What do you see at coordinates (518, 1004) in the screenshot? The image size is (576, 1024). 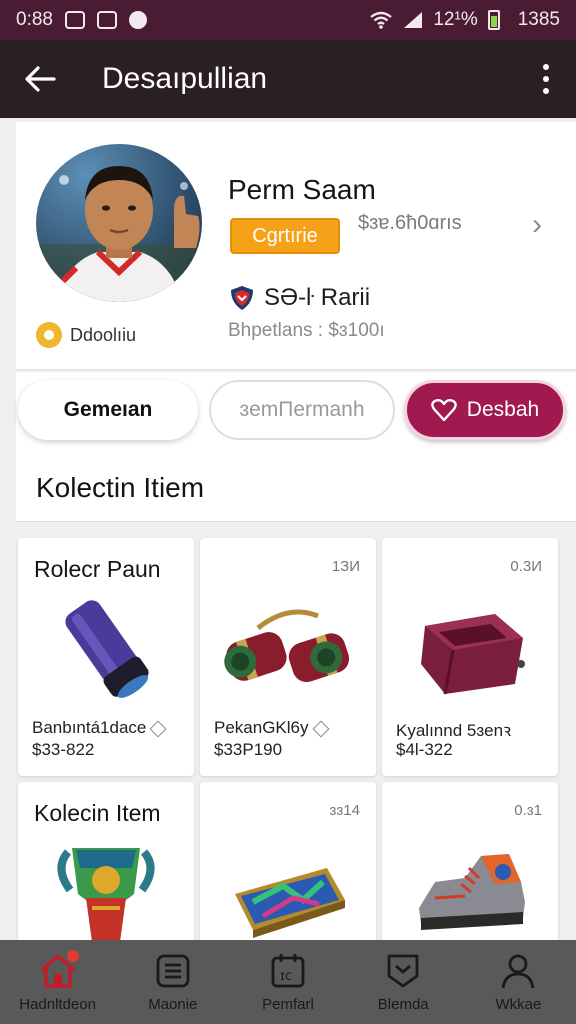 I see `nav-label: Wkkae` at bounding box center [518, 1004].